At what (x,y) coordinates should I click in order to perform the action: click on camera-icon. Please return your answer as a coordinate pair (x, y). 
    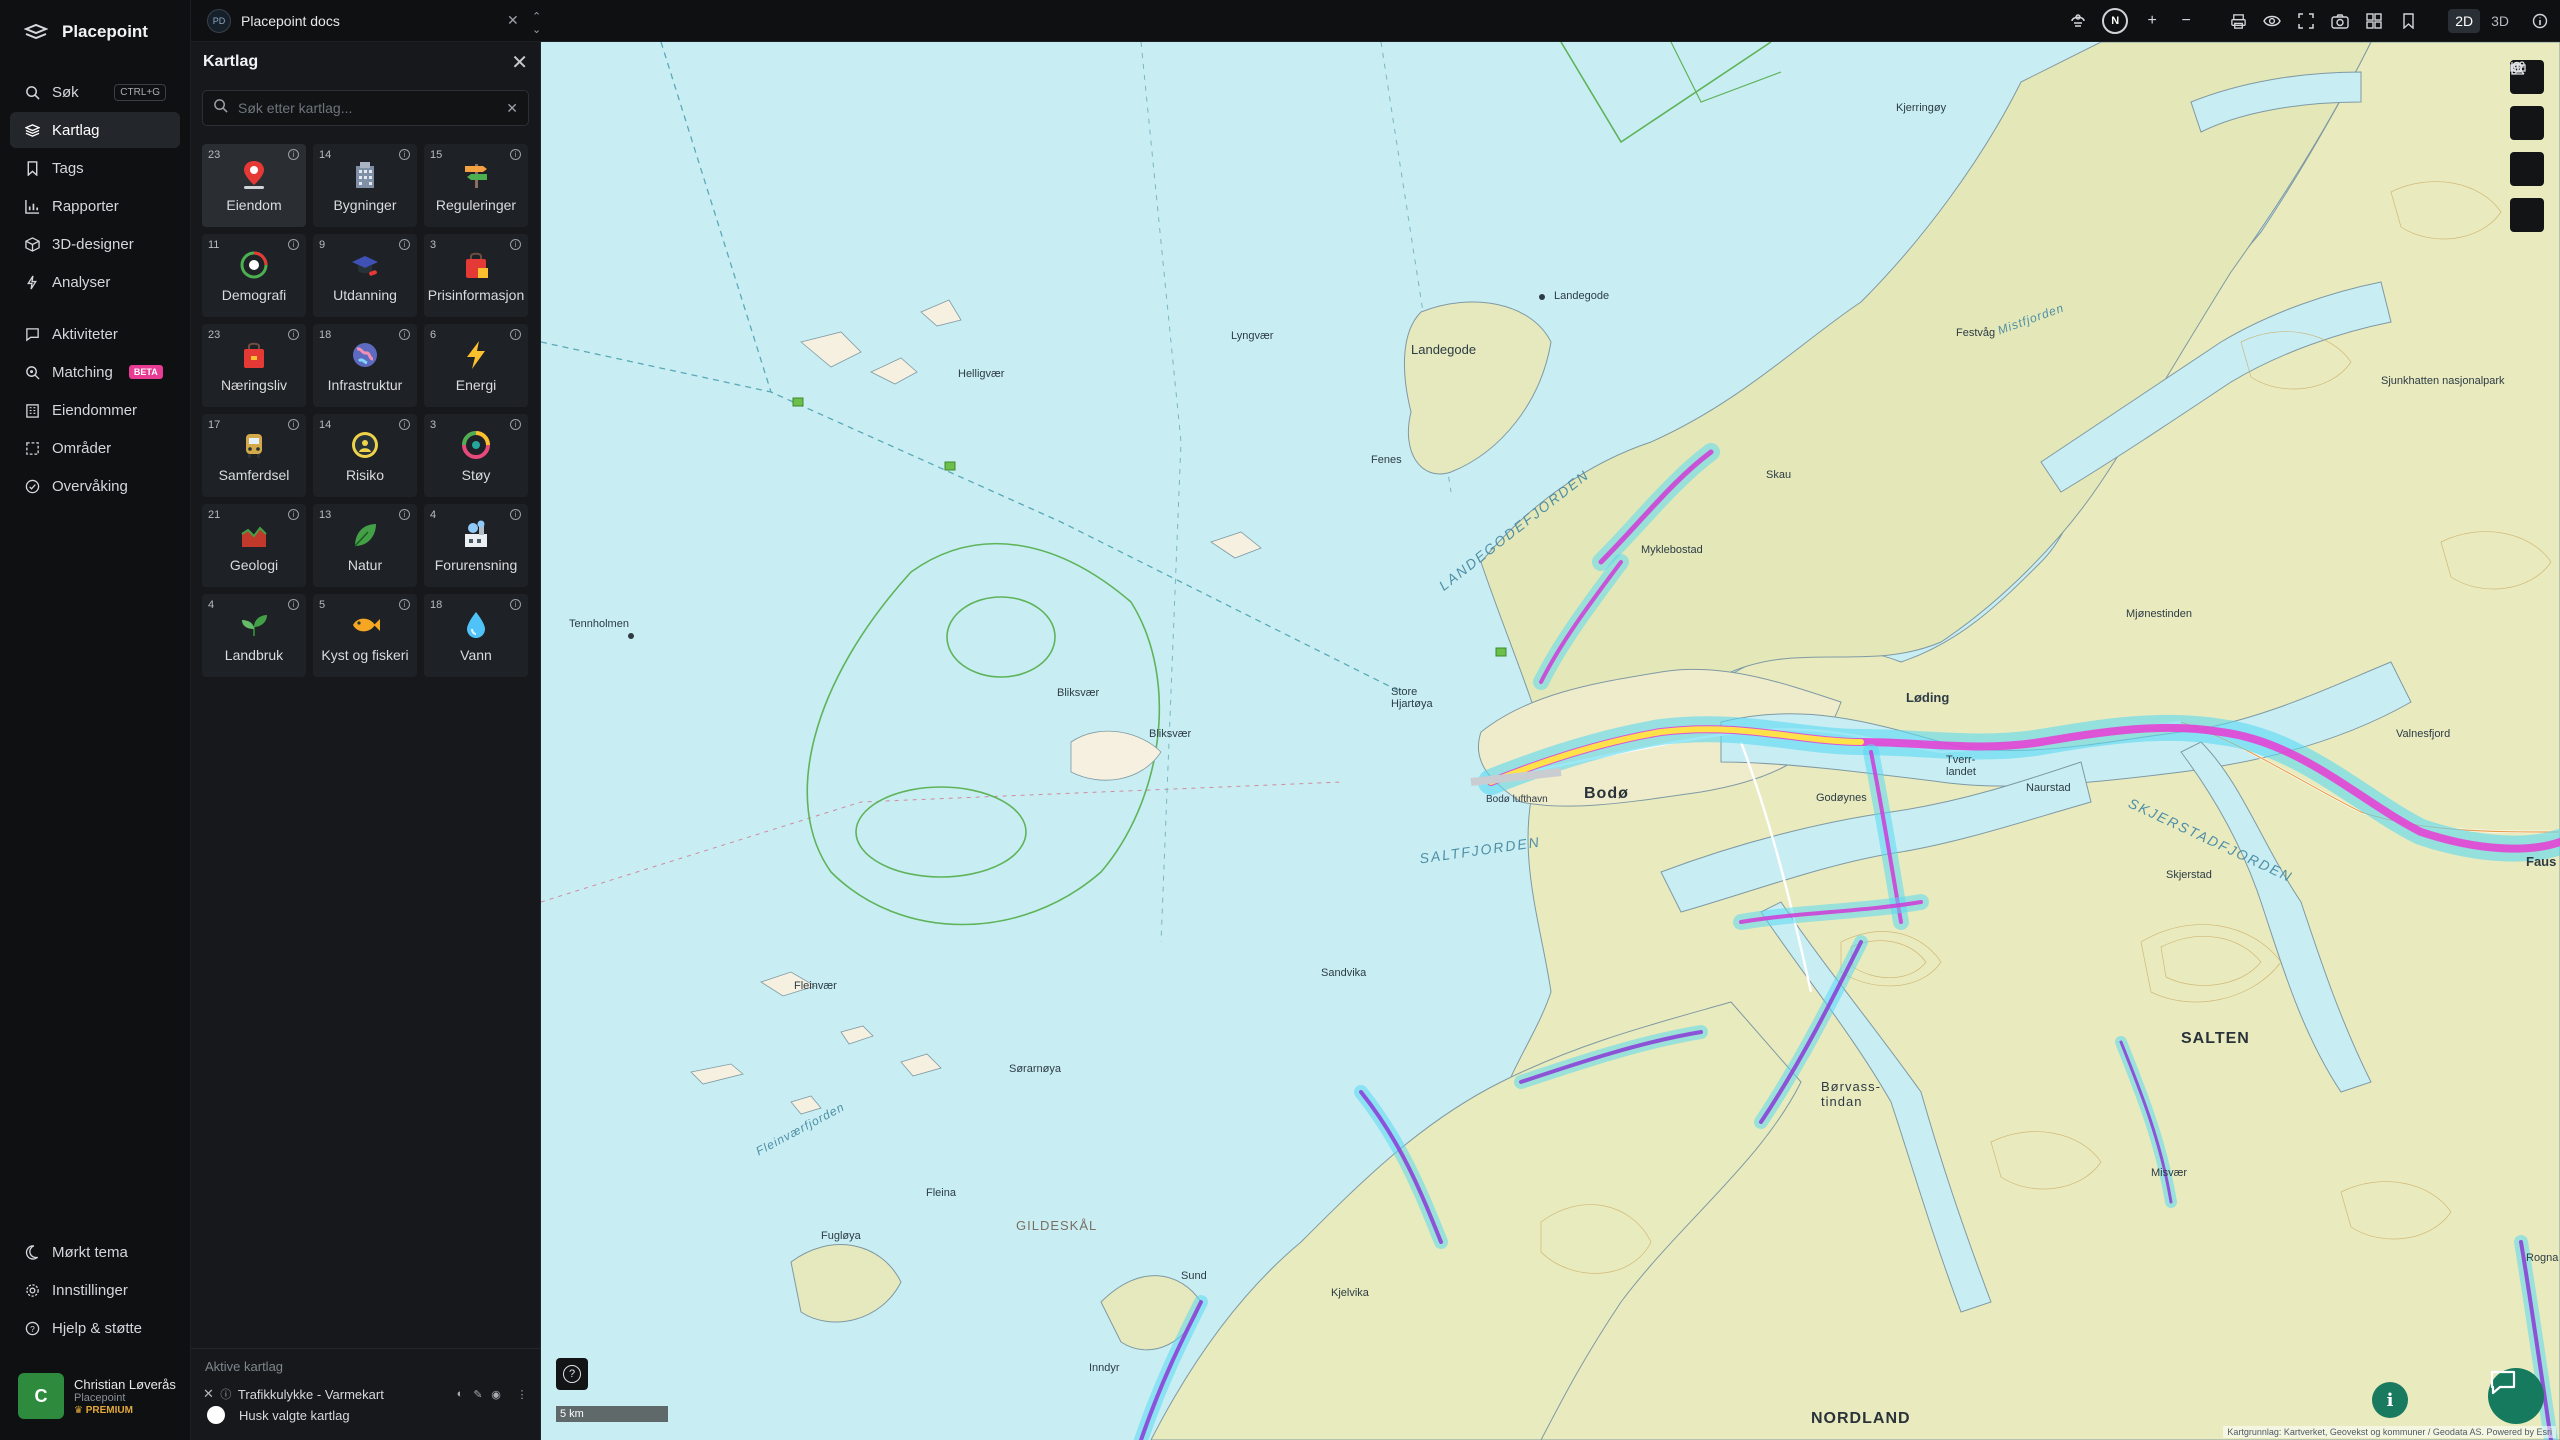
    Looking at the image, I should click on (2340, 21).